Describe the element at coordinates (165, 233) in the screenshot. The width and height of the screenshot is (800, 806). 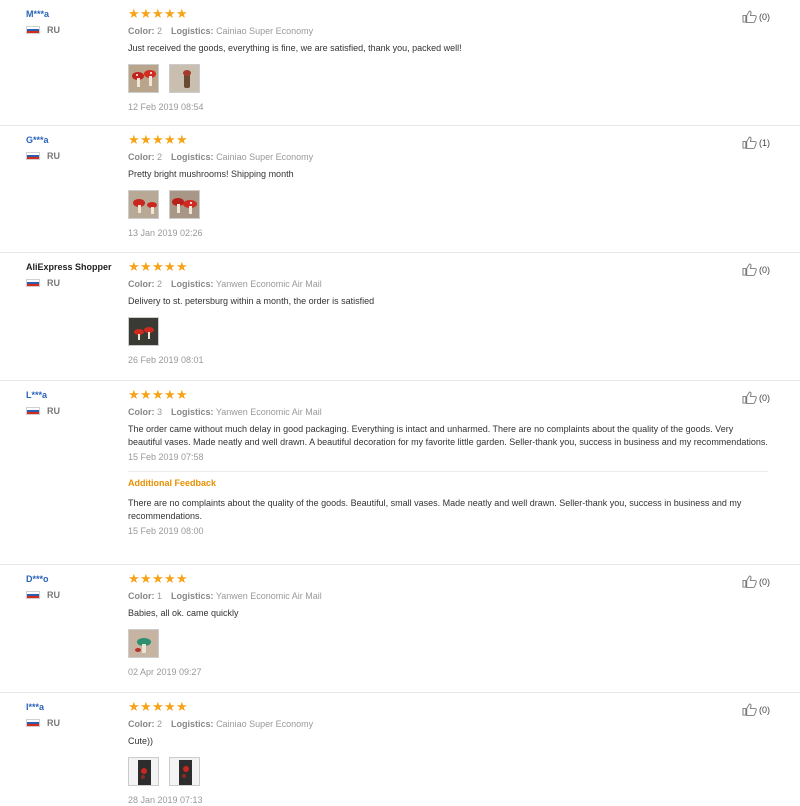
I see `review-date: 13 Jan 2019 02:26` at that location.